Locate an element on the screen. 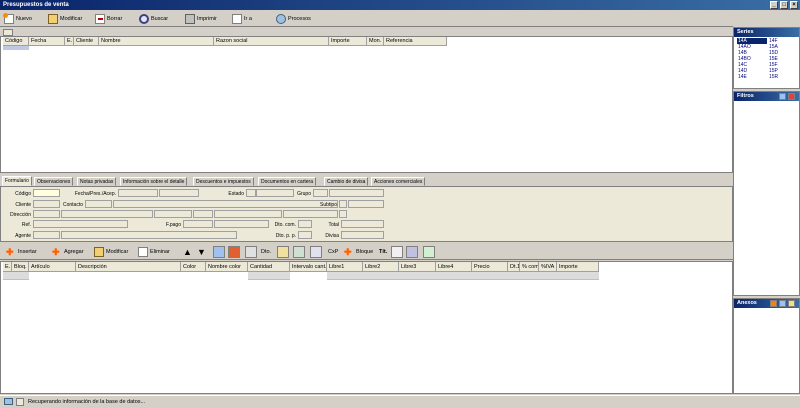 The image size is (800, 408). column-header: Bloq. is located at coordinates (20, 267).